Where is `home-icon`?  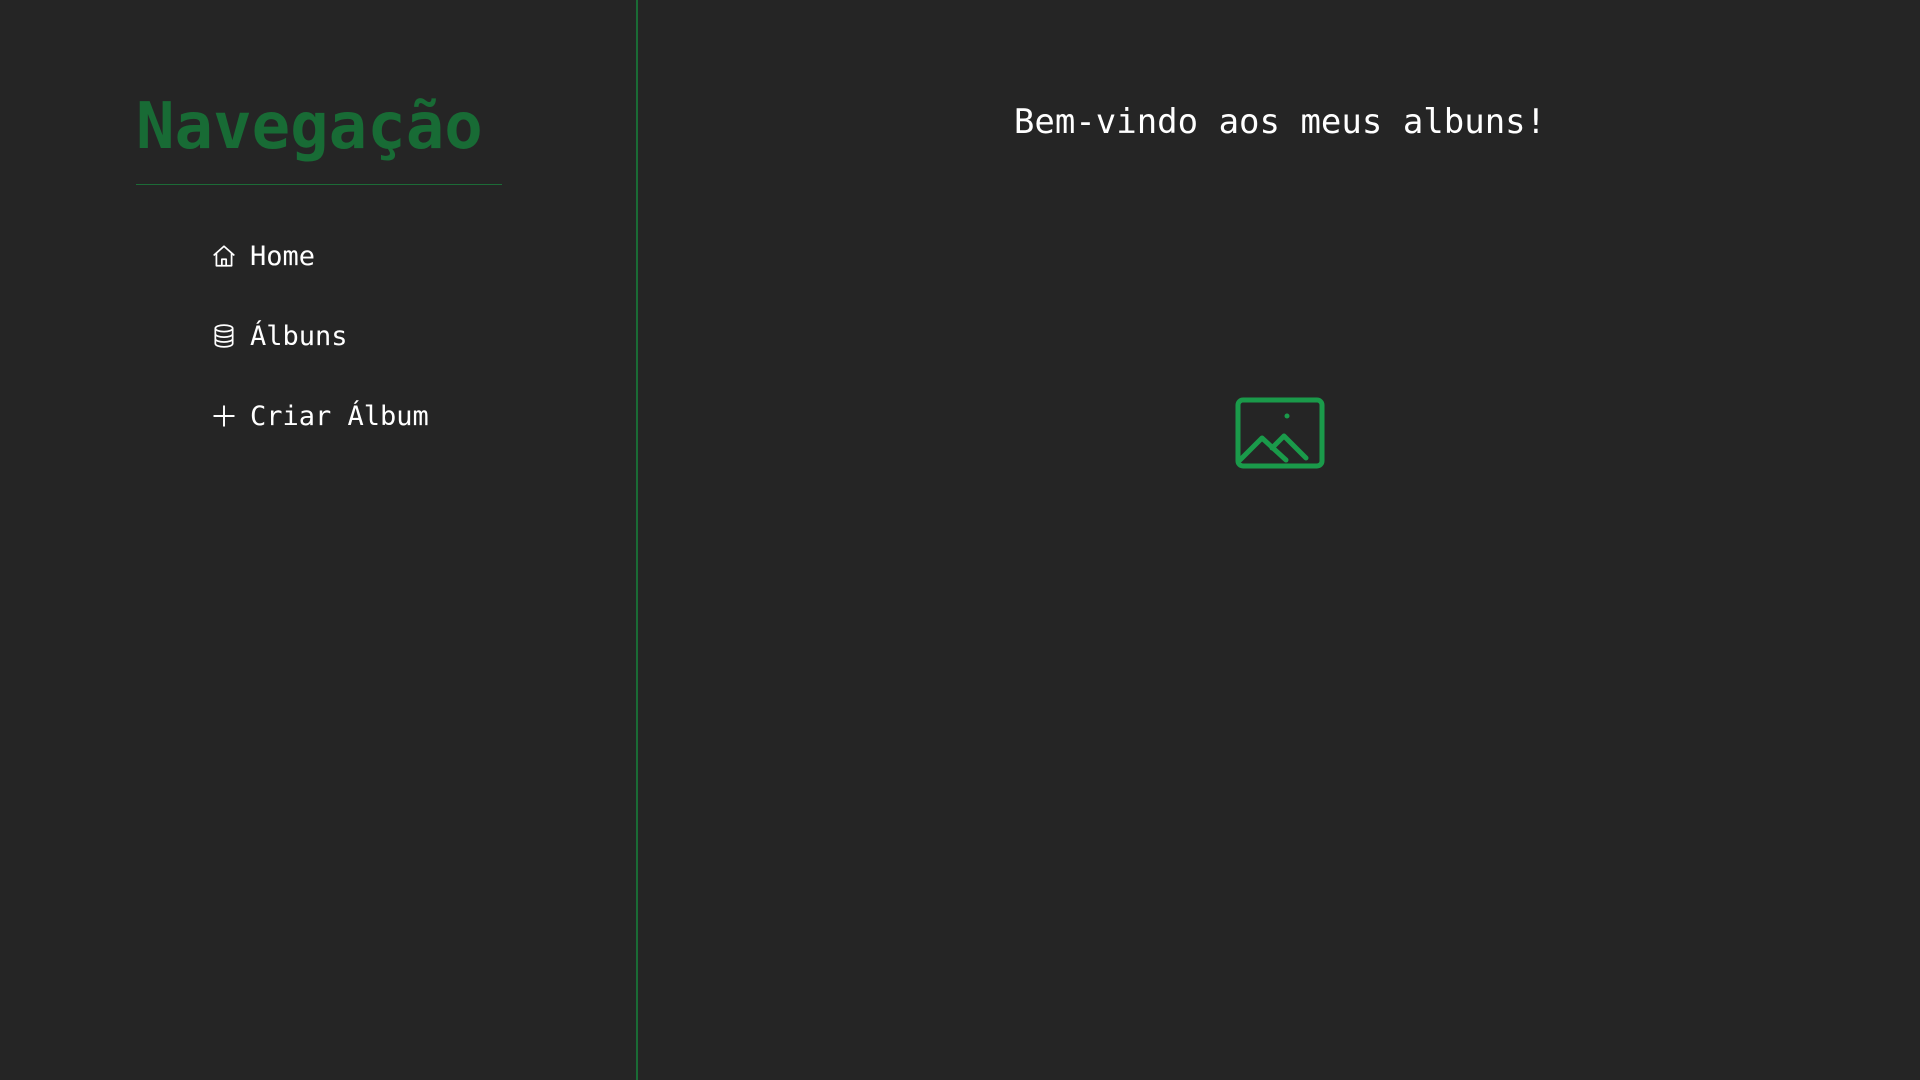 home-icon is located at coordinates (224, 256).